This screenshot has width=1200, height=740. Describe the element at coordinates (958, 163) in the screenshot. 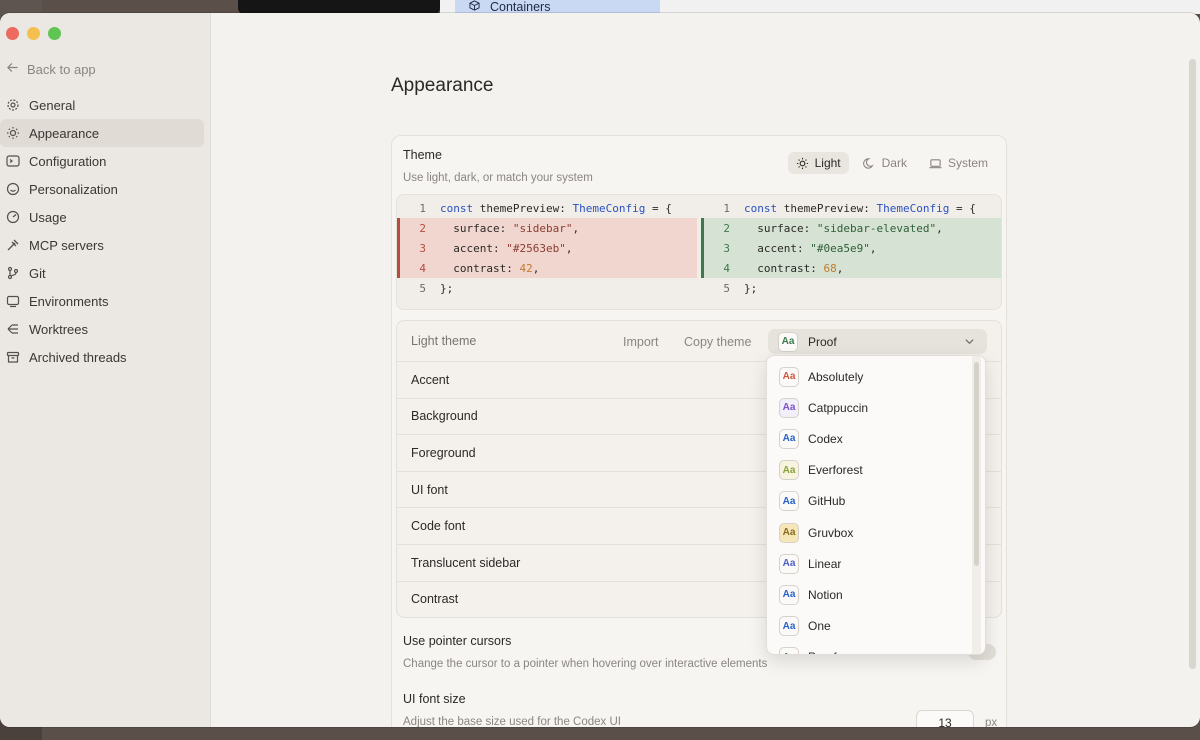

I see `theme-option-system: System` at that location.